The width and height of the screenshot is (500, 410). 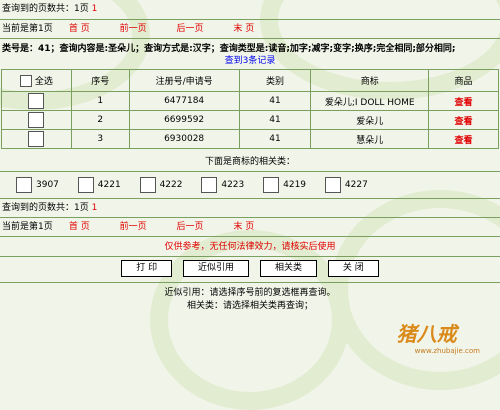 I want to click on related-class-code: 4223, so click(x=233, y=185).